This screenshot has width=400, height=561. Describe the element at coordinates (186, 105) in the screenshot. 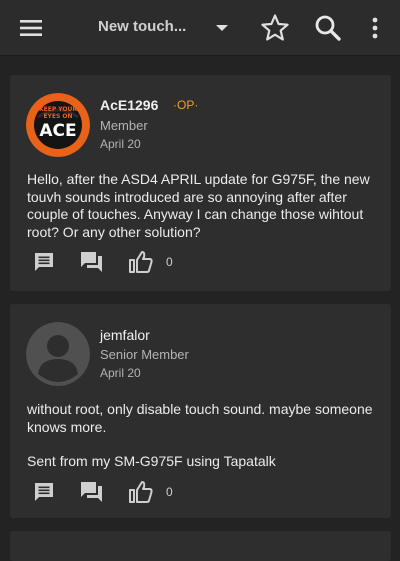

I see `op-badge: ·OP·` at that location.